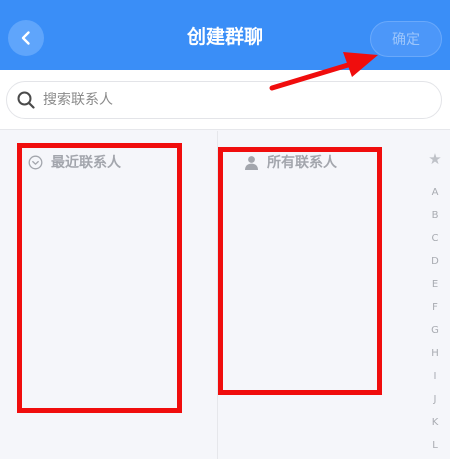 This screenshot has height=459, width=450. Describe the element at coordinates (435, 284) in the screenshot. I see `index-letter-e: E` at that location.